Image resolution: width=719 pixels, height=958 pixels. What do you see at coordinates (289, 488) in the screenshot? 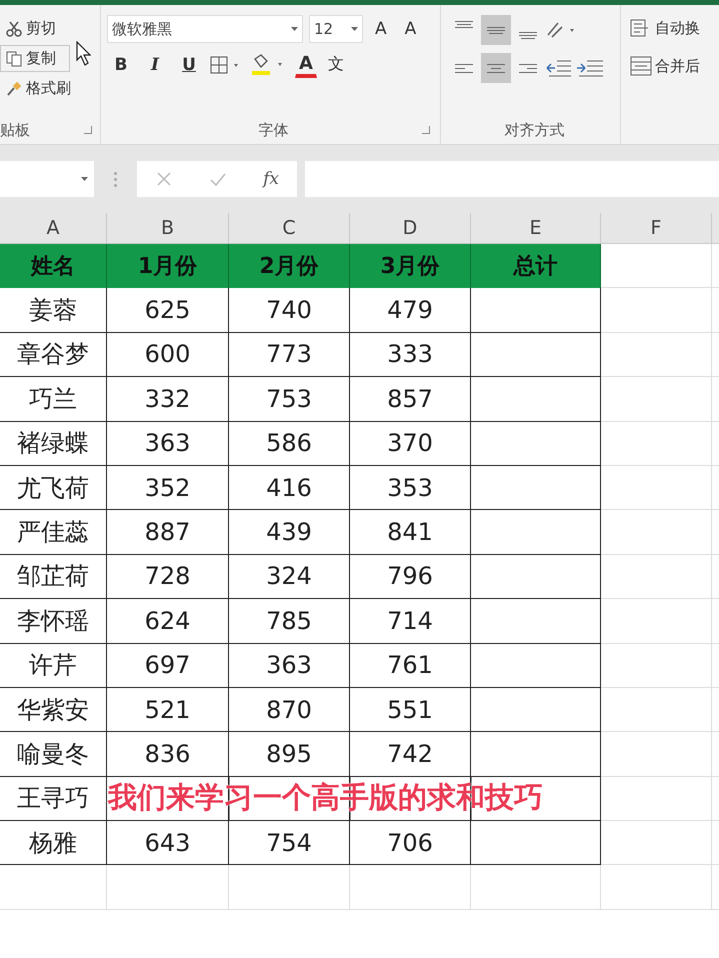
I see `value-cell: 416` at bounding box center [289, 488].